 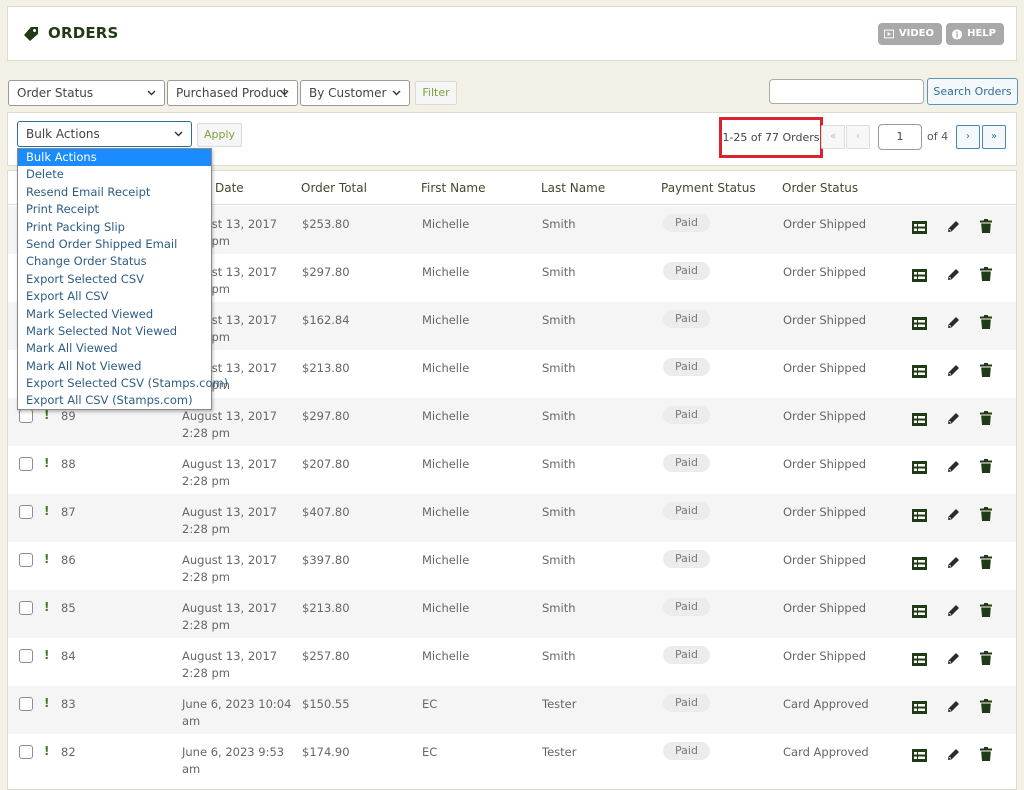 I want to click on col-date: Date, so click(x=229, y=188).